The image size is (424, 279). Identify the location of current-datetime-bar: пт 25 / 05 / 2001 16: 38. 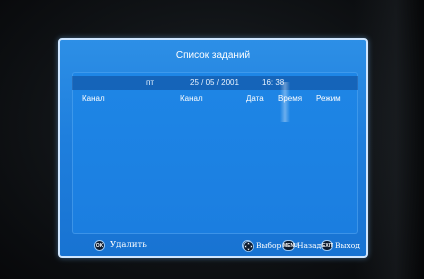
(215, 83).